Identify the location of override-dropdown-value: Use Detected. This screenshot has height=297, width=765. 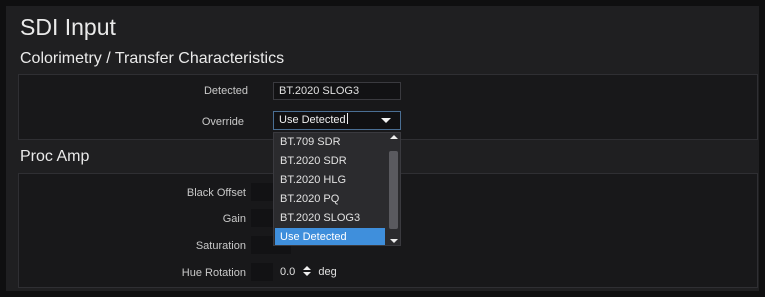
(312, 120).